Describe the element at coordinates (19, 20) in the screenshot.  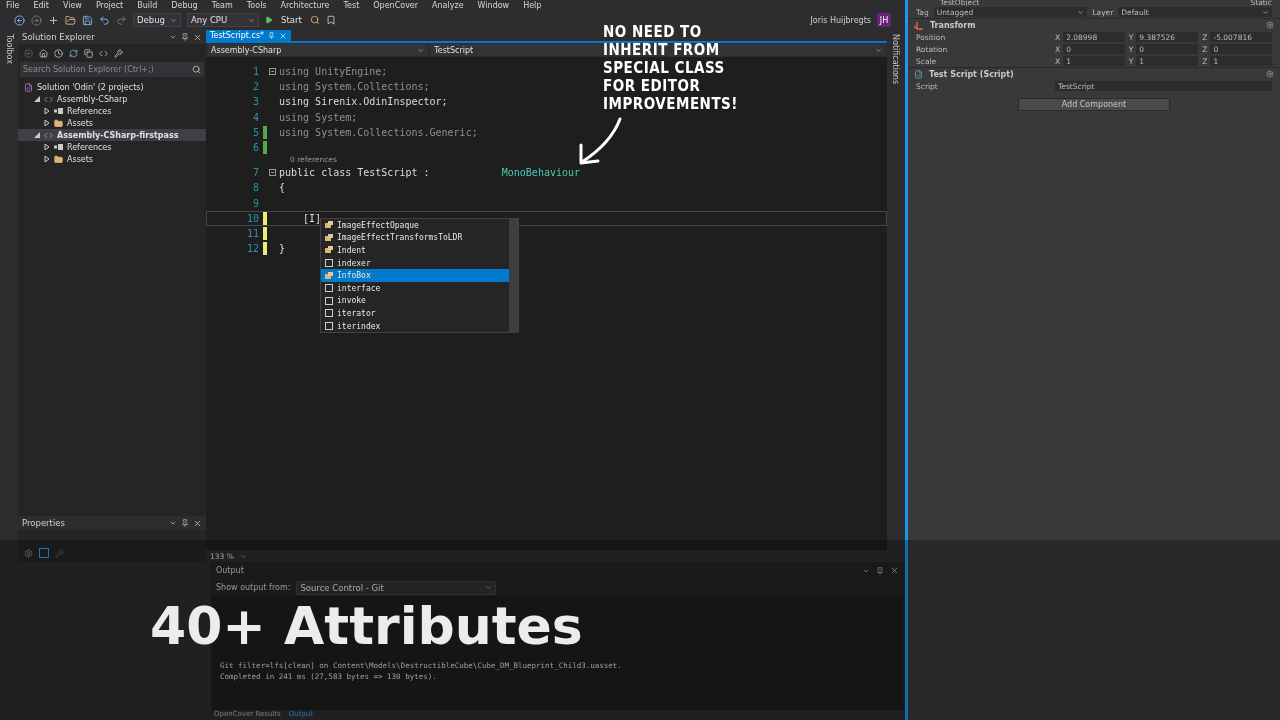
I see `back-icon` at that location.